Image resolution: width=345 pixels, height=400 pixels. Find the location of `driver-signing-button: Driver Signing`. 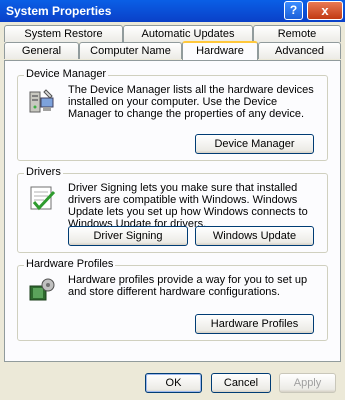

driver-signing-button: Driver Signing is located at coordinates (128, 236).